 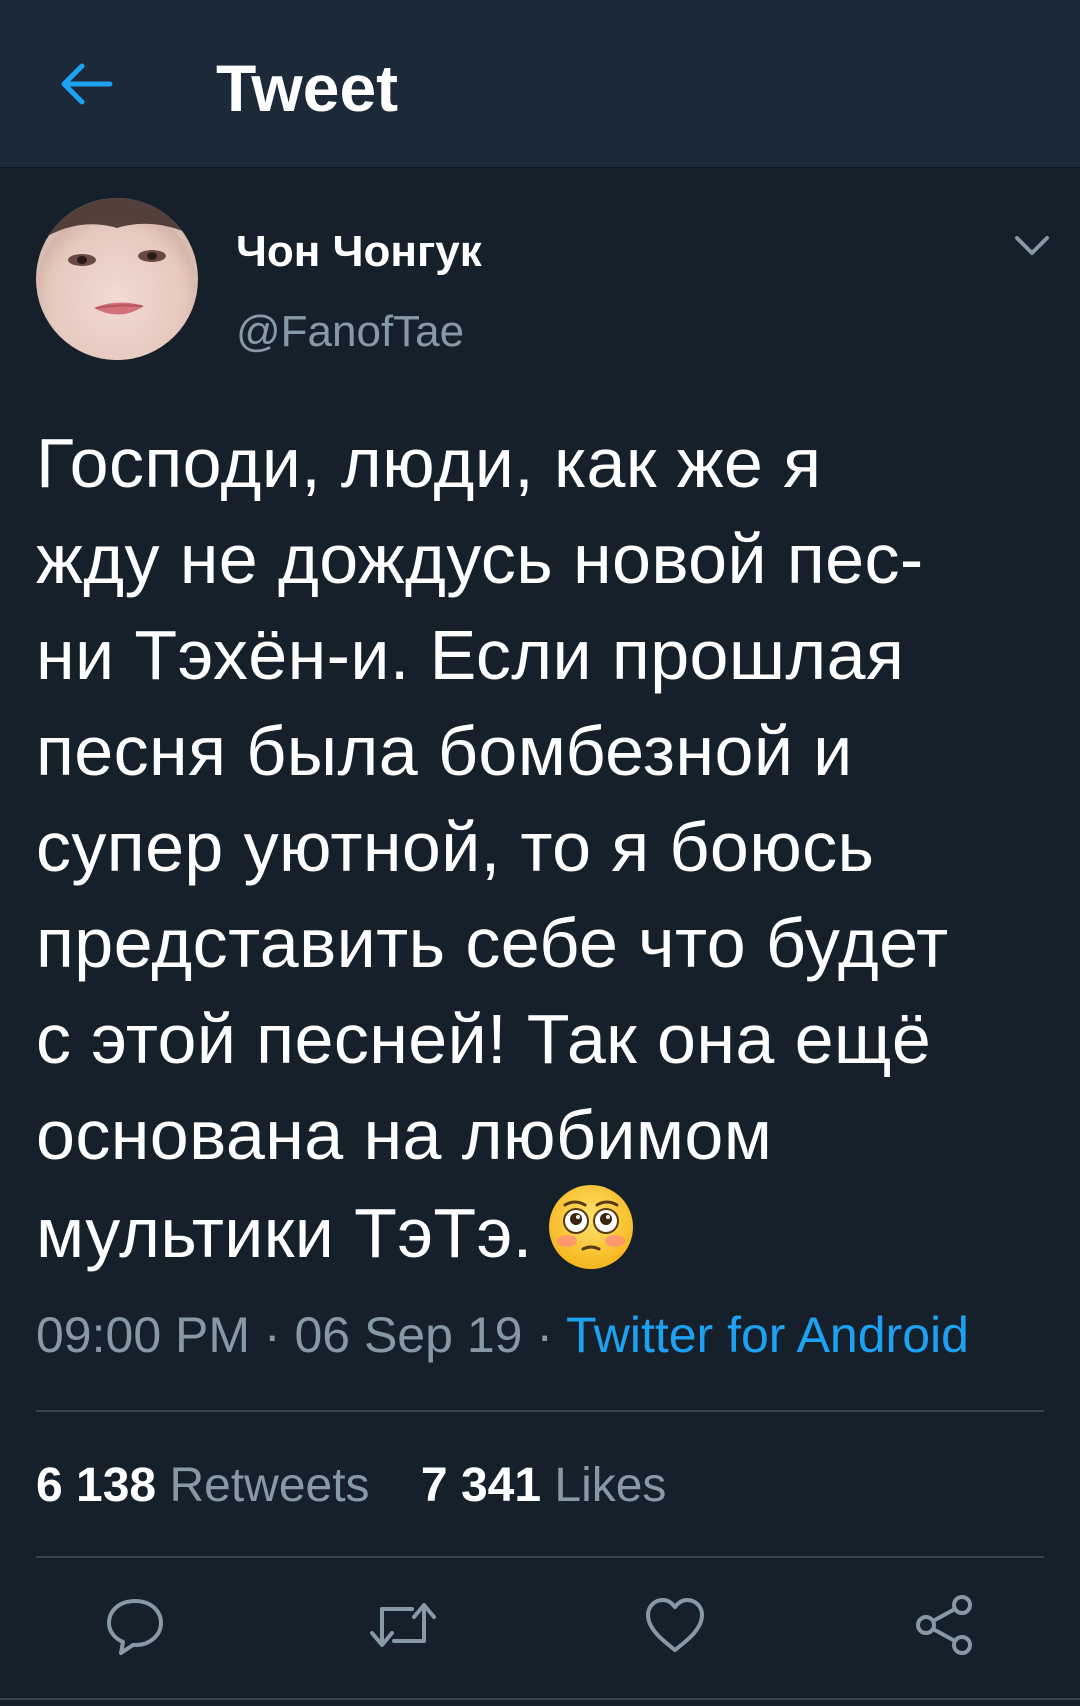 I want to click on tweet-date: 06 Sep 19, so click(x=408, y=1335).